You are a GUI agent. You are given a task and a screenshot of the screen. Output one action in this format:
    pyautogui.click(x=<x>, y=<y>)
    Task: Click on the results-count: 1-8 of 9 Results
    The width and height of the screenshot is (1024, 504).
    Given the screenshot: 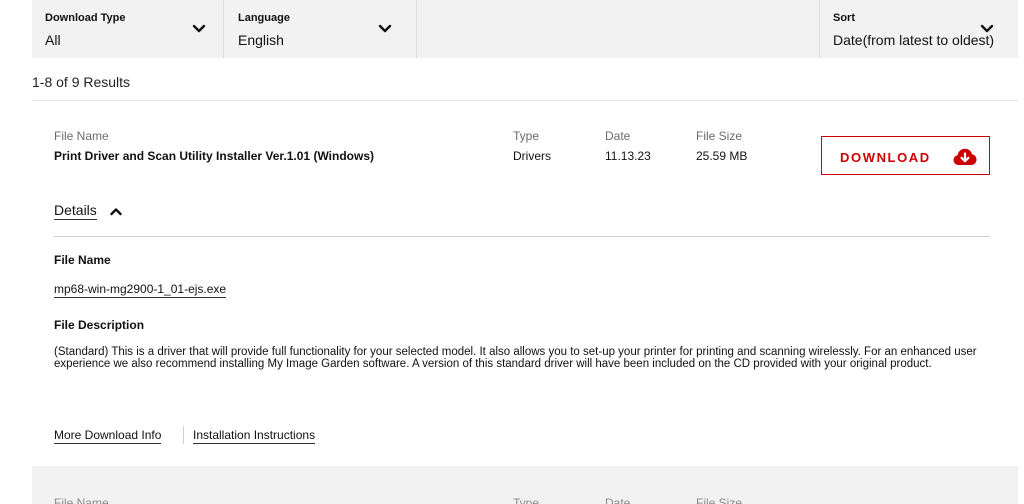 What is the action you would take?
    pyautogui.click(x=81, y=82)
    